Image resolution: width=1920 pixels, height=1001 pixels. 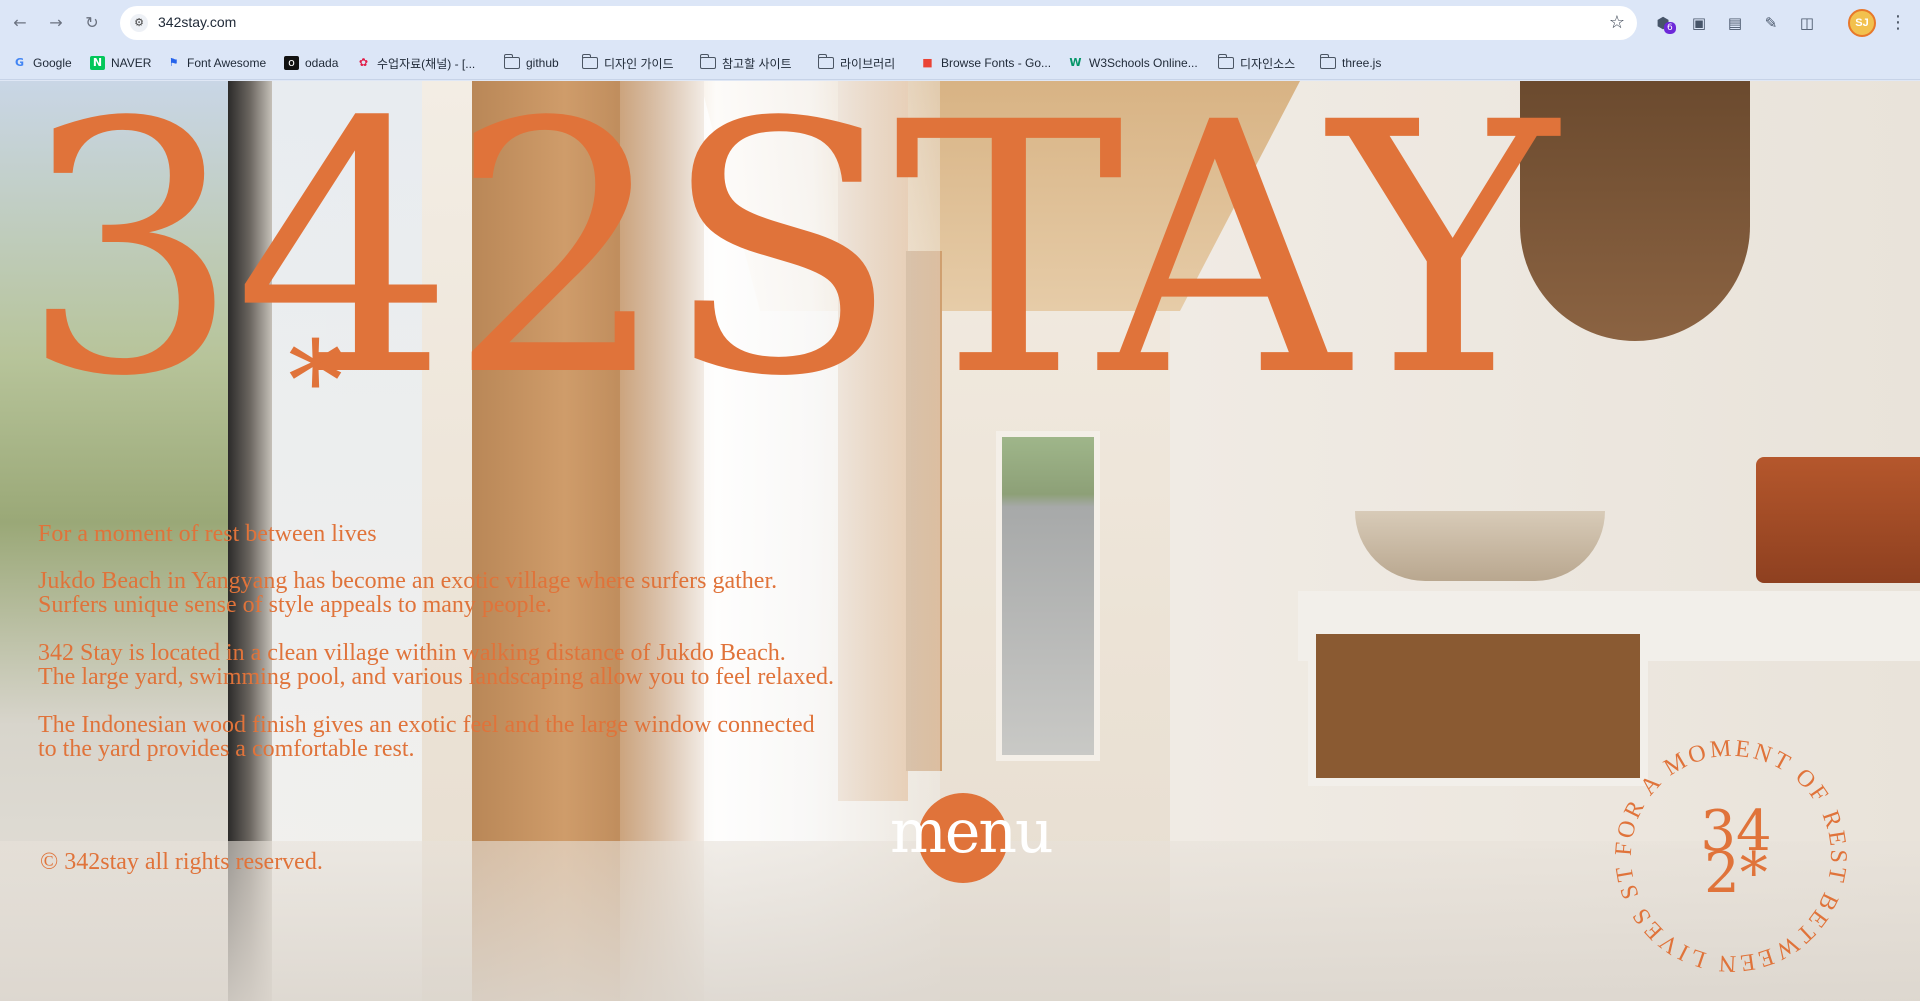 I want to click on forward-icon: →, so click(x=56, y=23).